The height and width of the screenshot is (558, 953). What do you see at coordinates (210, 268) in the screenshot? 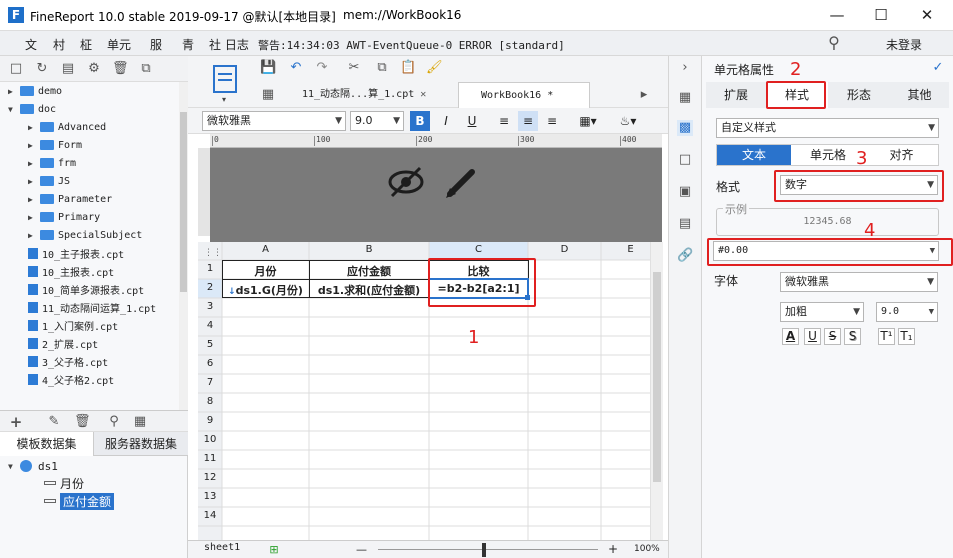
I see `row-header: 1` at bounding box center [210, 268].